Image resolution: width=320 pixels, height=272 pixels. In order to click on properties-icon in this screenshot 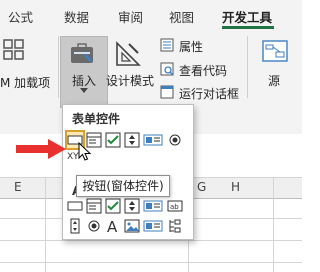, I will do `click(167, 45)`.